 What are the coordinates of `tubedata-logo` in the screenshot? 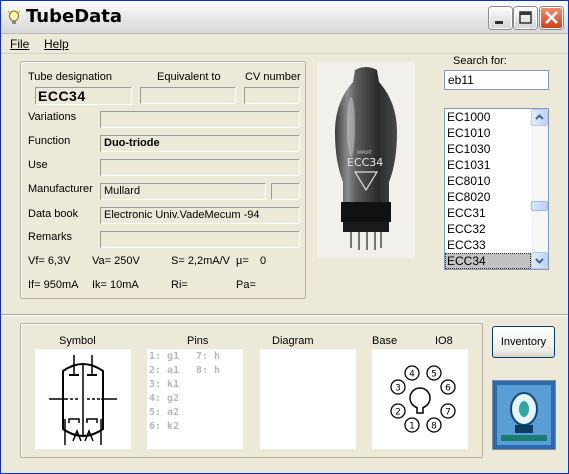 It's located at (524, 415).